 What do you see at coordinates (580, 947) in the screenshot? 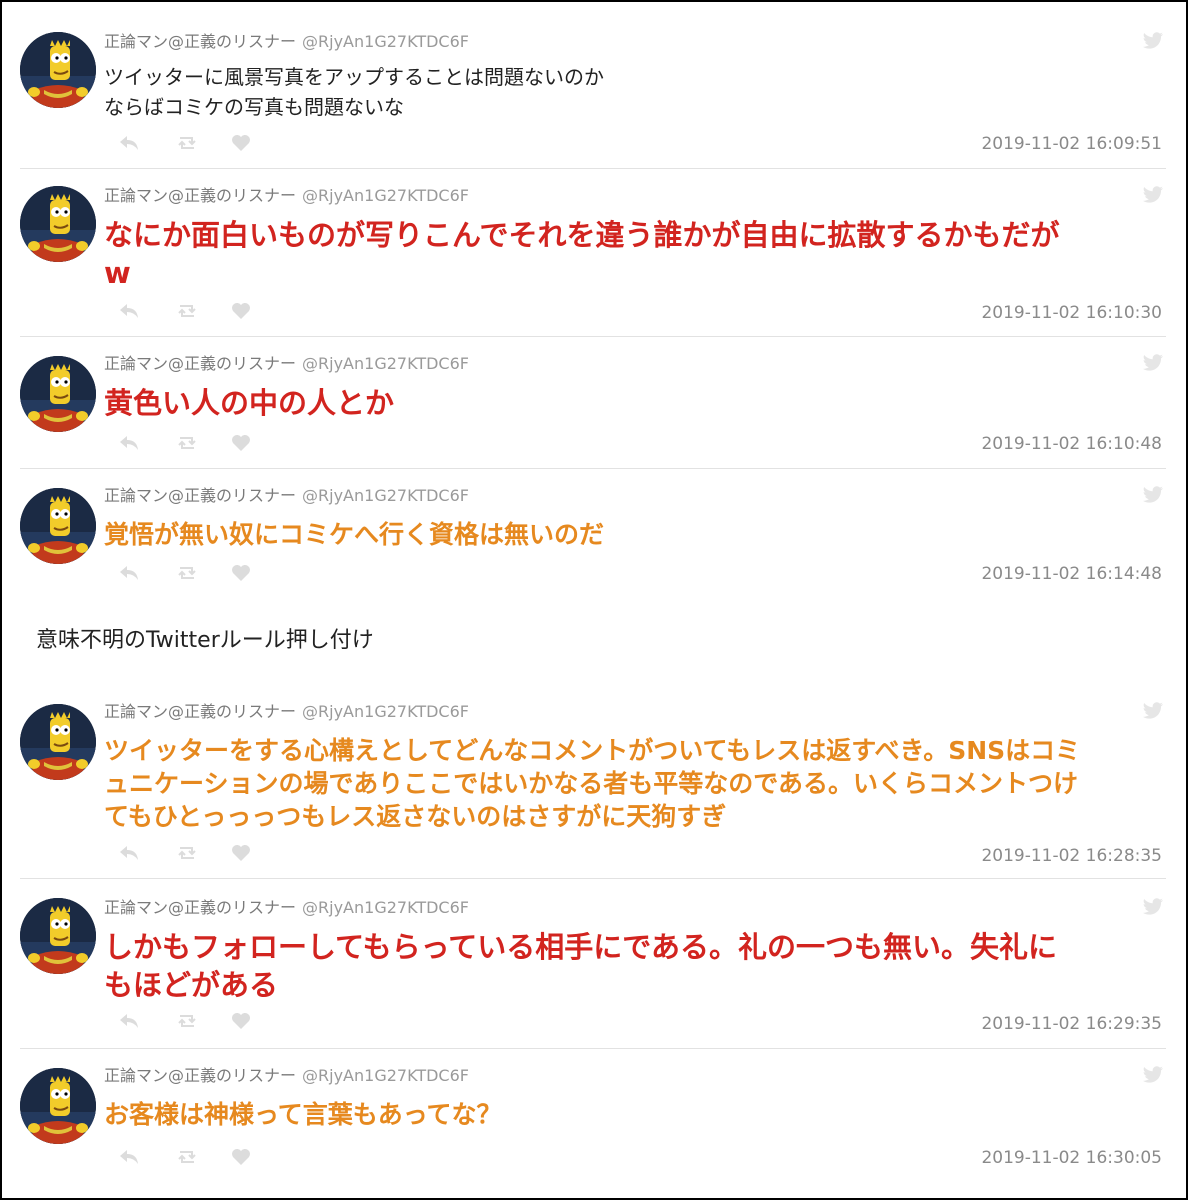
I see `tweet-text-line: しかもフォローしてもらっている相手にである。礼の一つも無い。失礼に` at bounding box center [580, 947].